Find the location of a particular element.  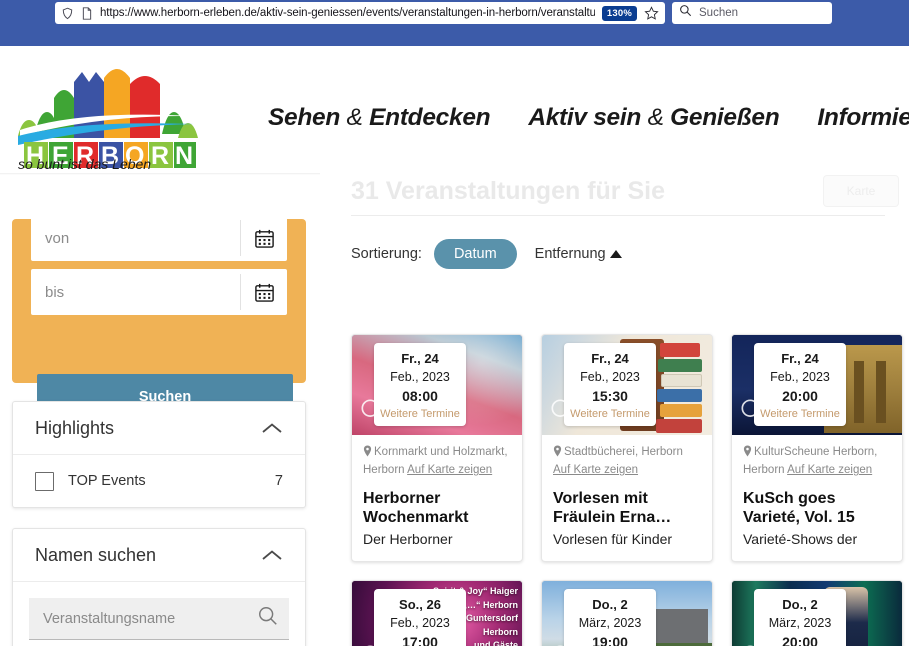

event-name-search-input: Veranstaltungsname is located at coordinates (159, 619).